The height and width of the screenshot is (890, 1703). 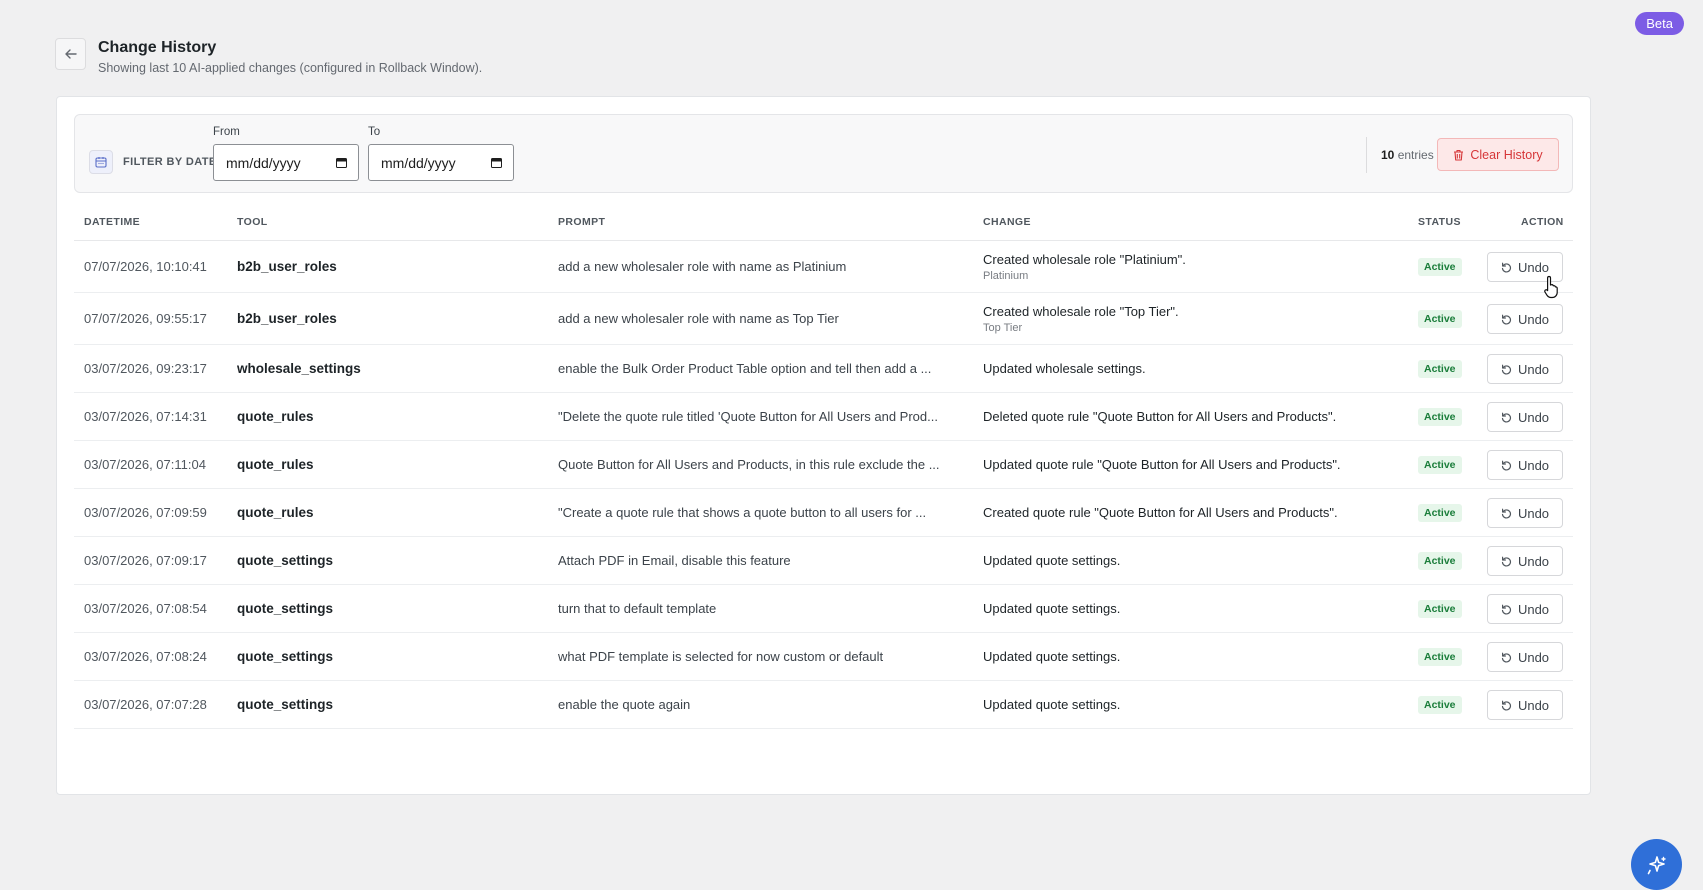 What do you see at coordinates (1388, 155) in the screenshot?
I see `entries-number: 10` at bounding box center [1388, 155].